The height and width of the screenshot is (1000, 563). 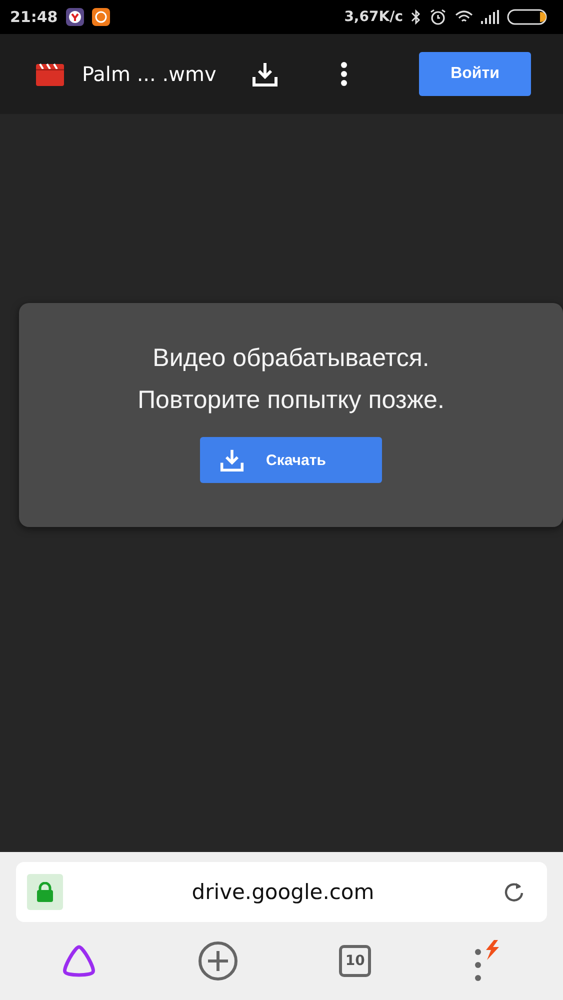 I want to click on bluetooth-icon, so click(x=416, y=17).